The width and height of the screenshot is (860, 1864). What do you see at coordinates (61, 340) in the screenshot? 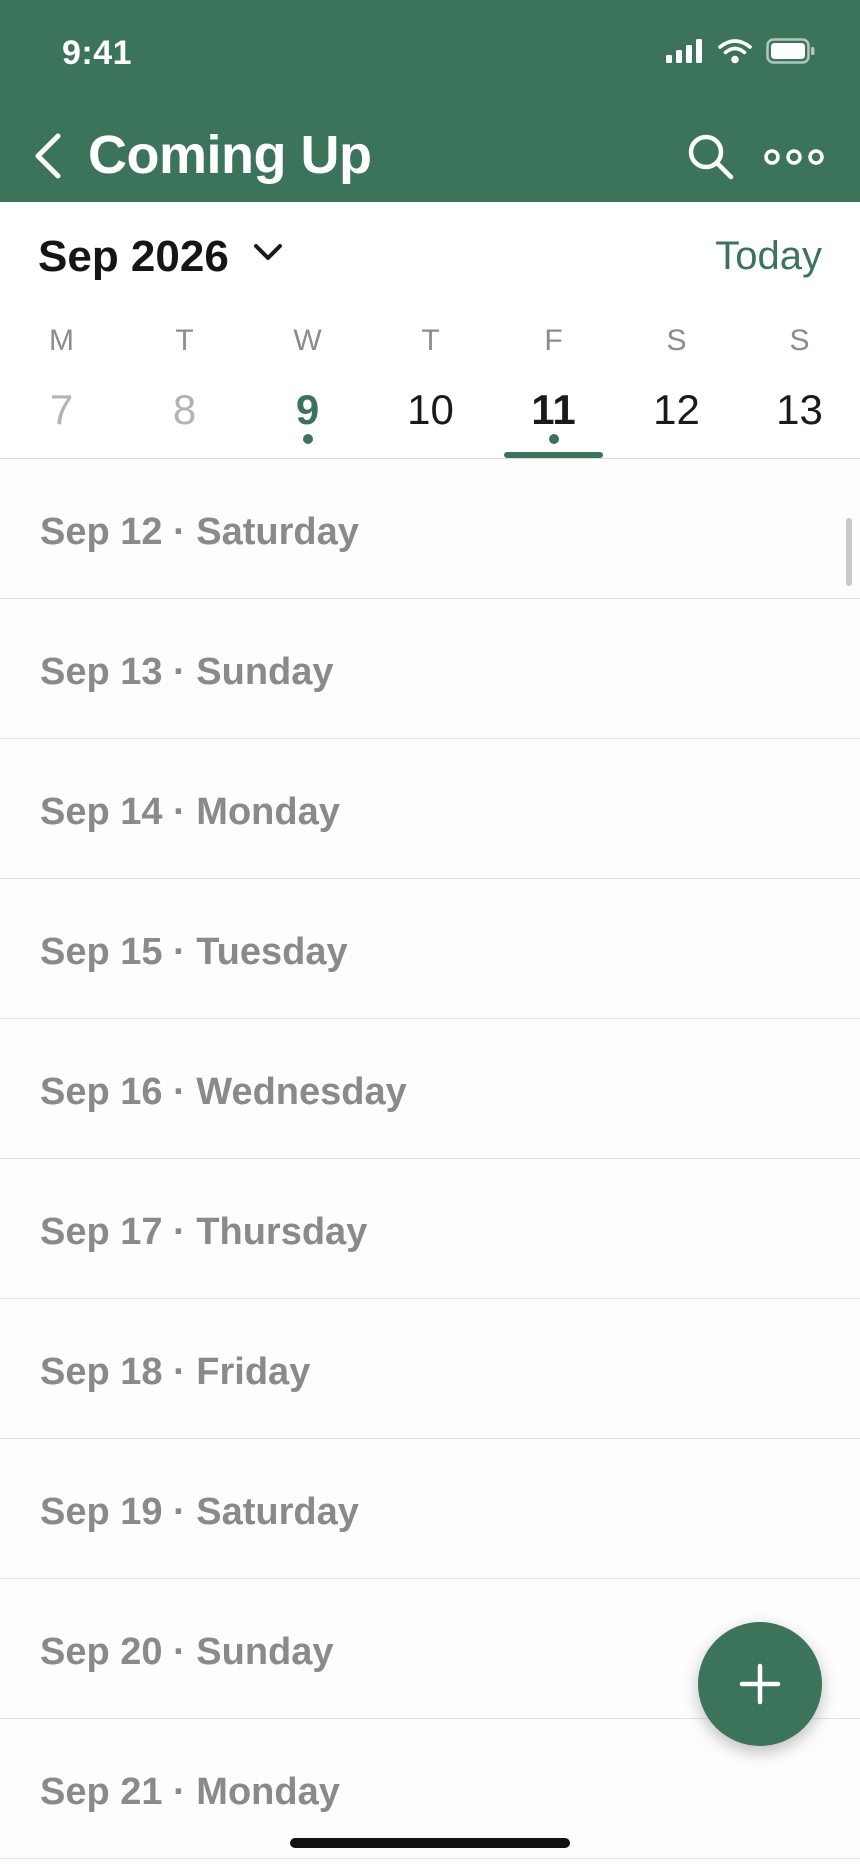
I see `day-letter: M` at bounding box center [61, 340].